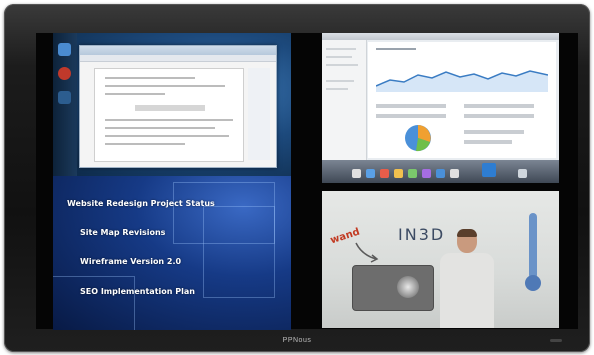 This screenshot has width=594, height=355. I want to click on app-dock, so click(440, 171).